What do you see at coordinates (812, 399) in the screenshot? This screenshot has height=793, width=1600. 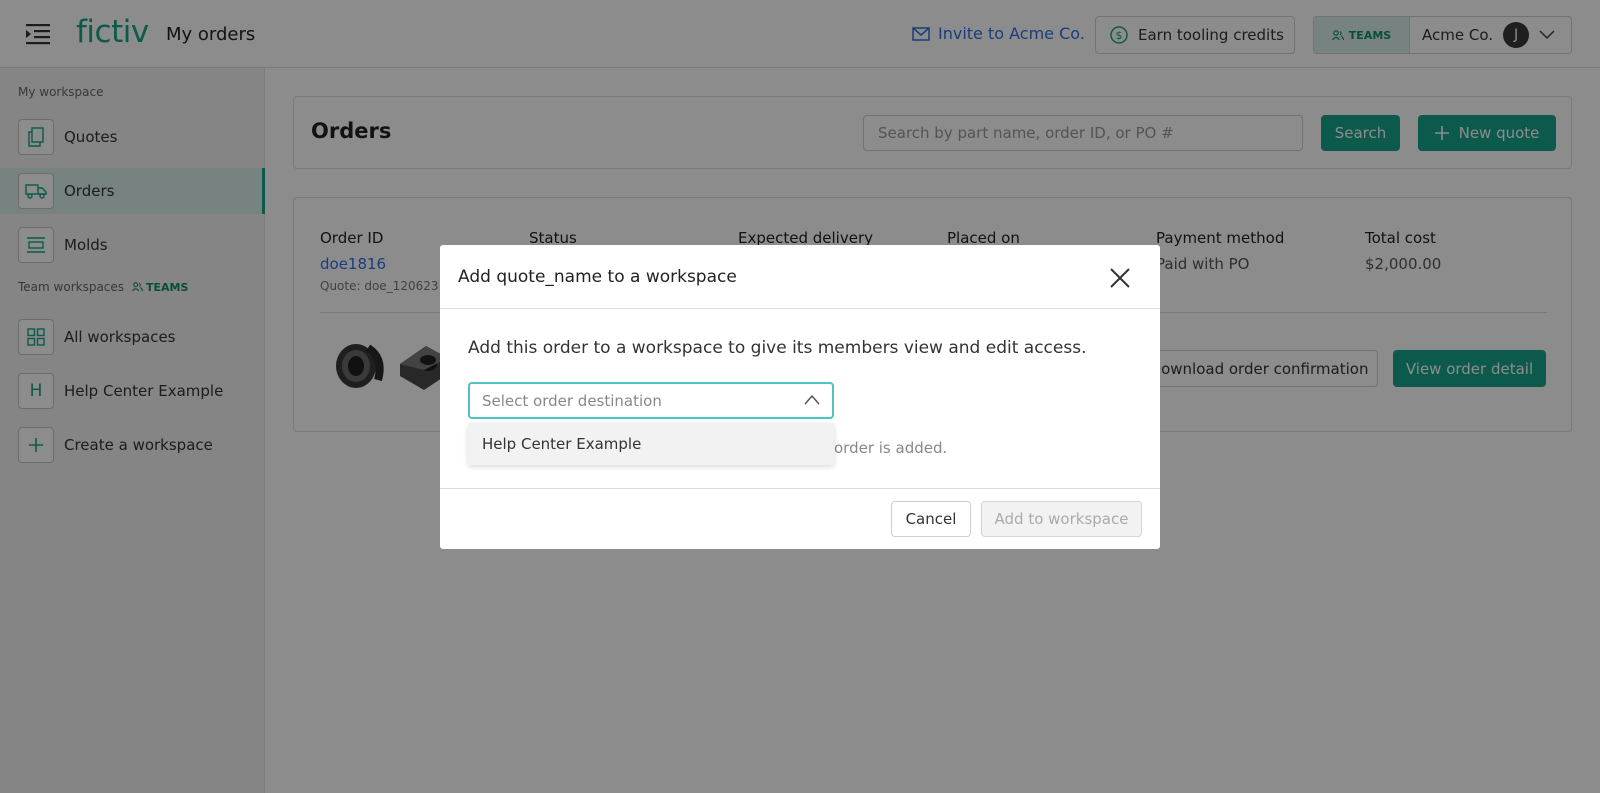 I see `chevron-up-icon` at bounding box center [812, 399].